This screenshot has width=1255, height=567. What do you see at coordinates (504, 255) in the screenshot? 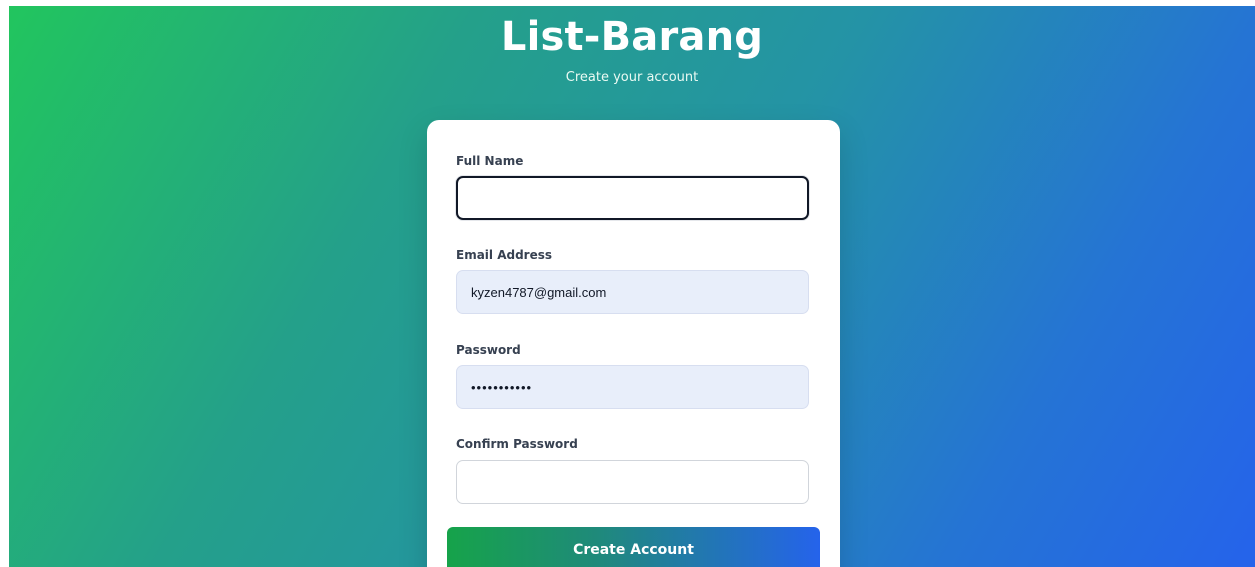
I see `email-label: Email Address` at bounding box center [504, 255].